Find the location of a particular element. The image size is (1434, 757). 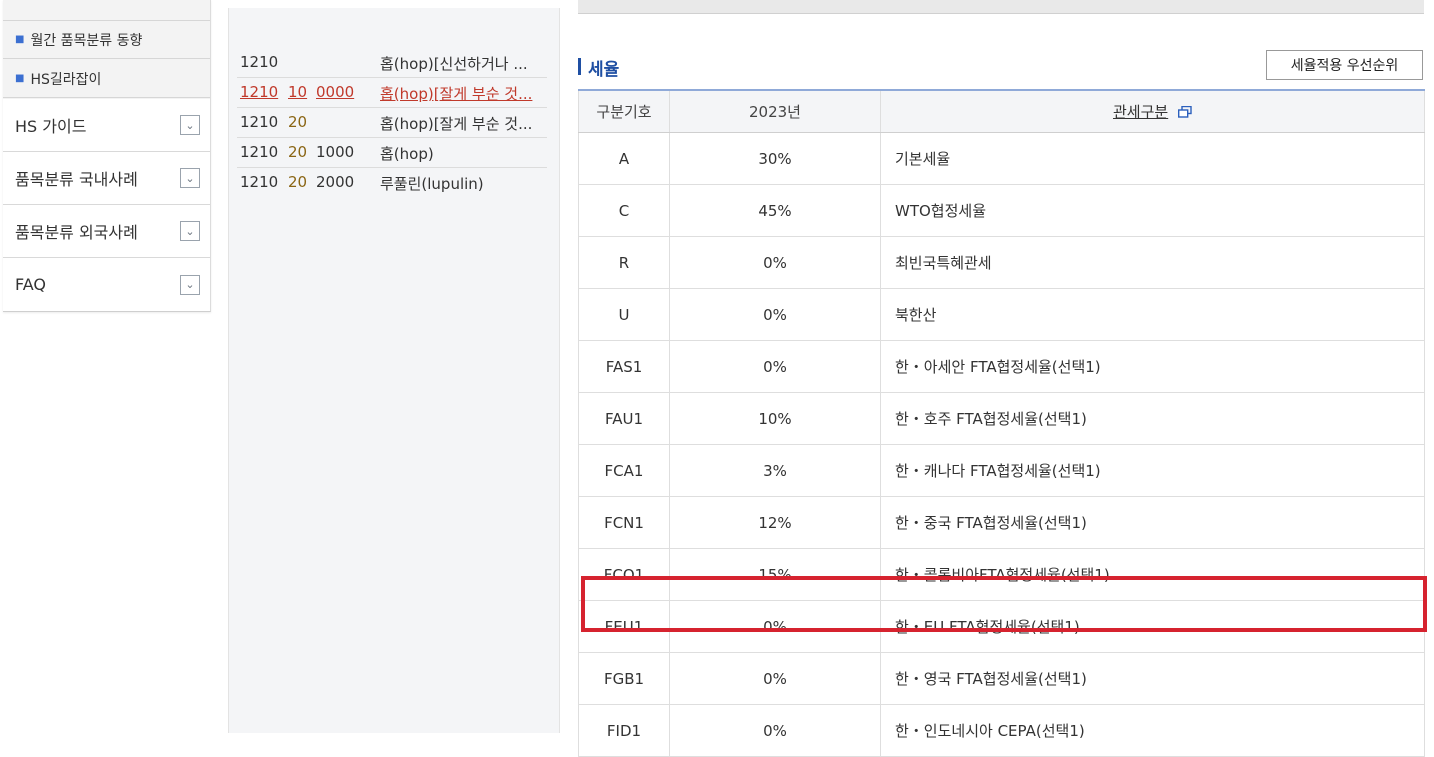

rate-description: 한・영국 FTA협정세율(선택1) is located at coordinates (1152, 678).